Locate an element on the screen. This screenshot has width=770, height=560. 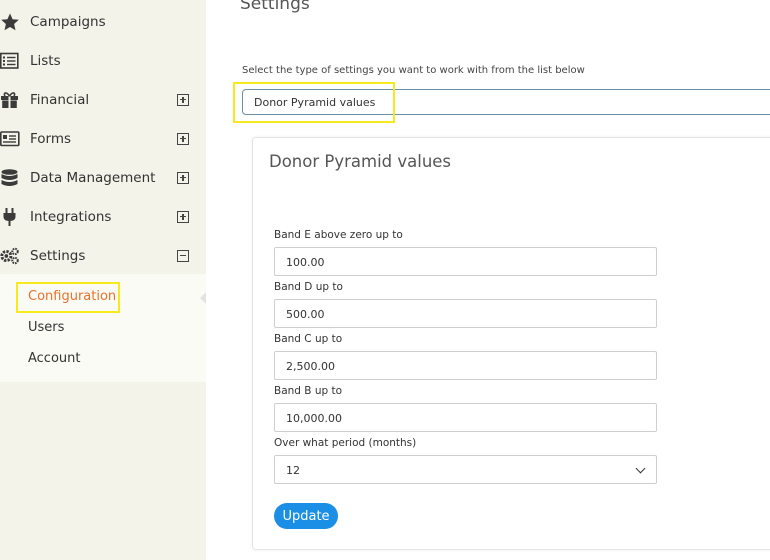
submenu-item-account: Account is located at coordinates (54, 358).